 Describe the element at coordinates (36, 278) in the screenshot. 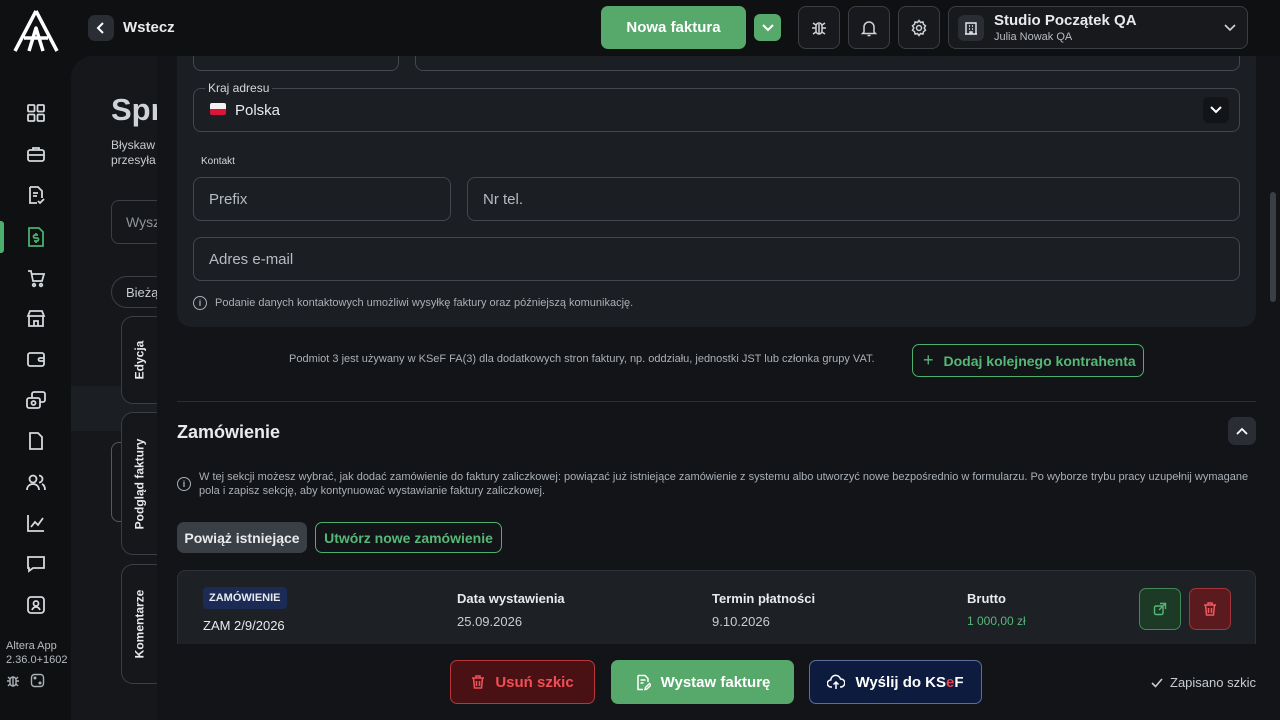

I see `cart-icon` at that location.